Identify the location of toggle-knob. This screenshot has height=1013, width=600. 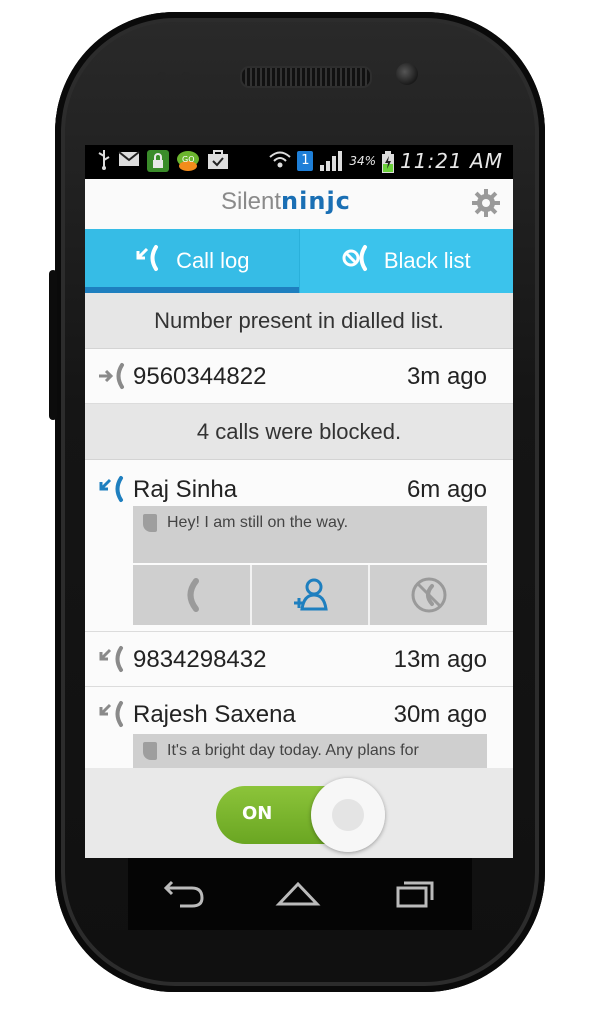
(348, 815).